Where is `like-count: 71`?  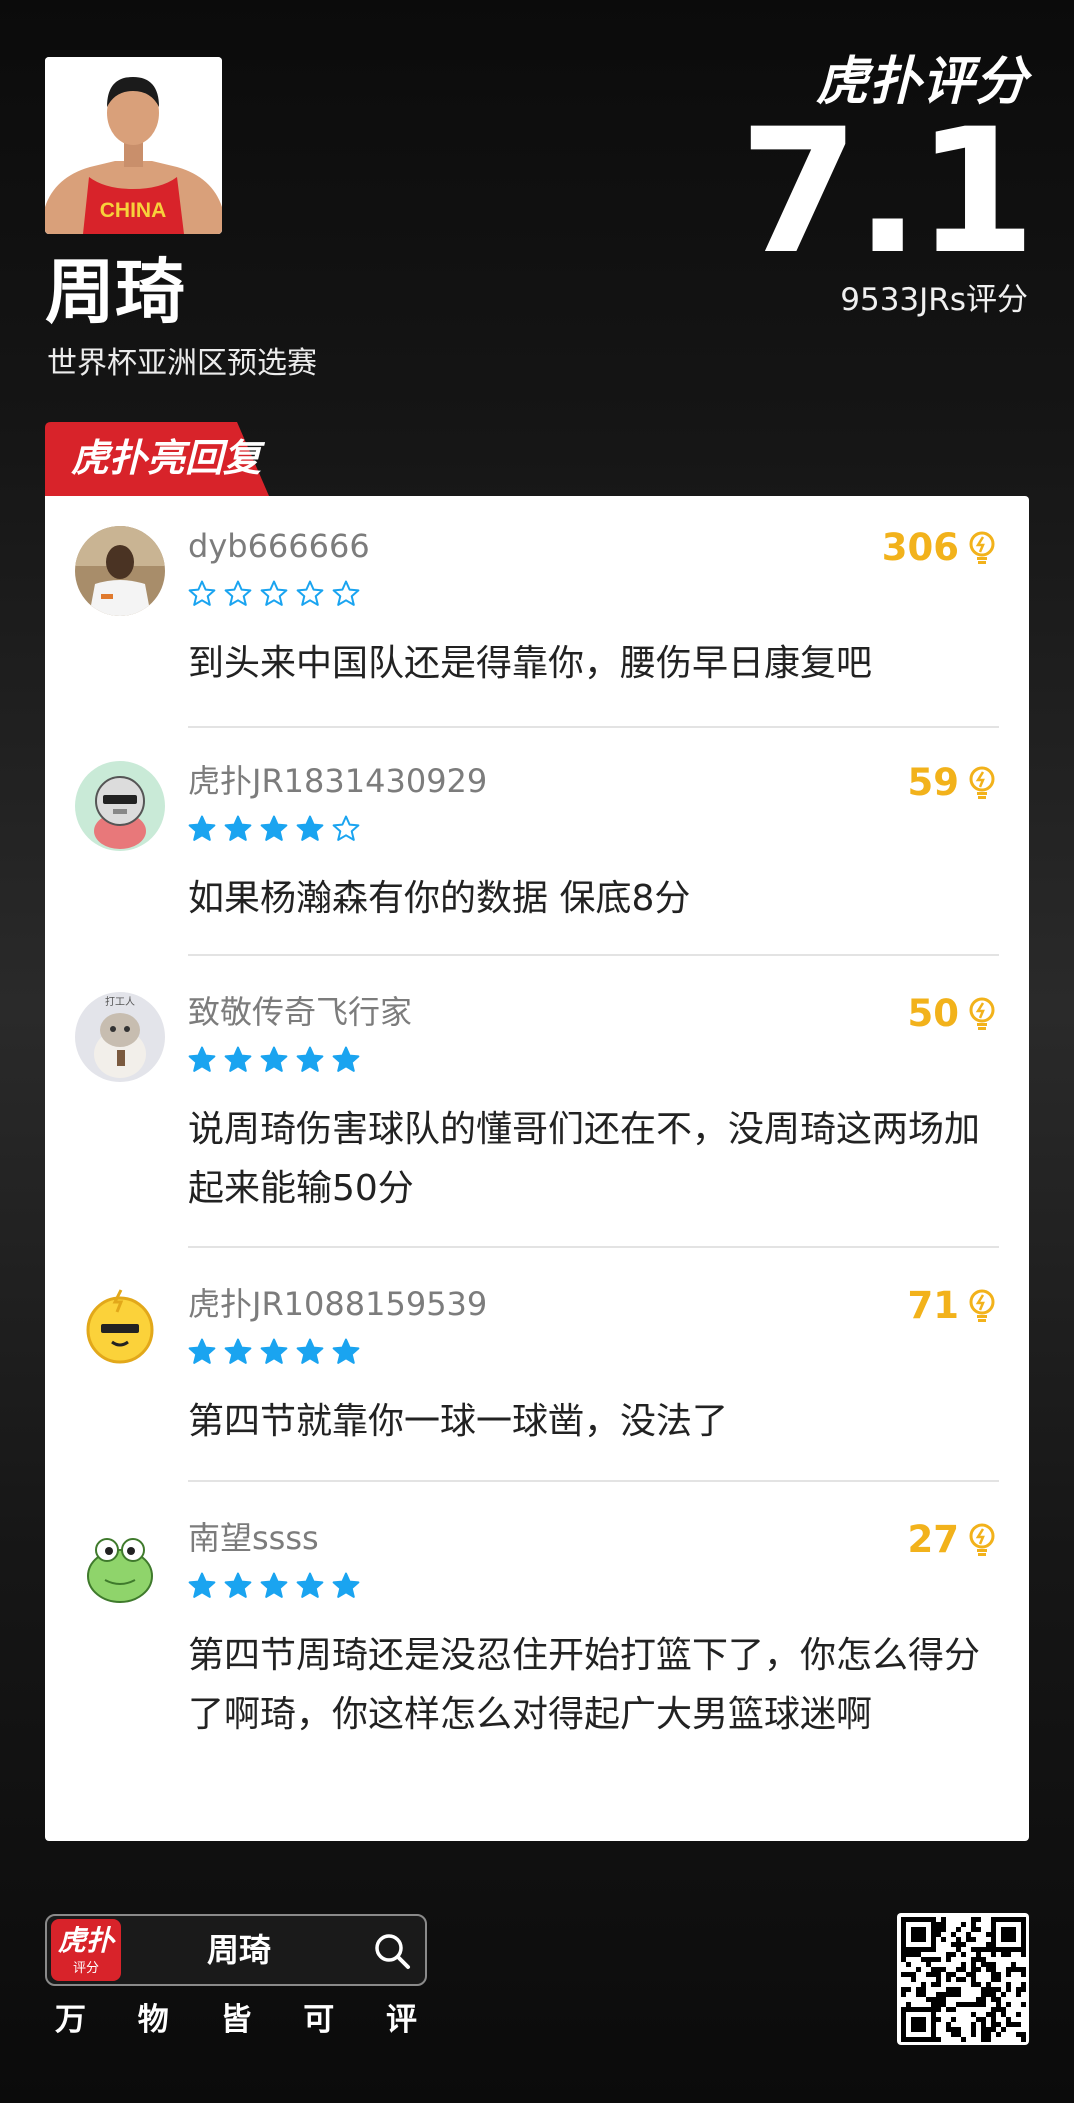
like-count: 71 is located at coordinates (933, 1305).